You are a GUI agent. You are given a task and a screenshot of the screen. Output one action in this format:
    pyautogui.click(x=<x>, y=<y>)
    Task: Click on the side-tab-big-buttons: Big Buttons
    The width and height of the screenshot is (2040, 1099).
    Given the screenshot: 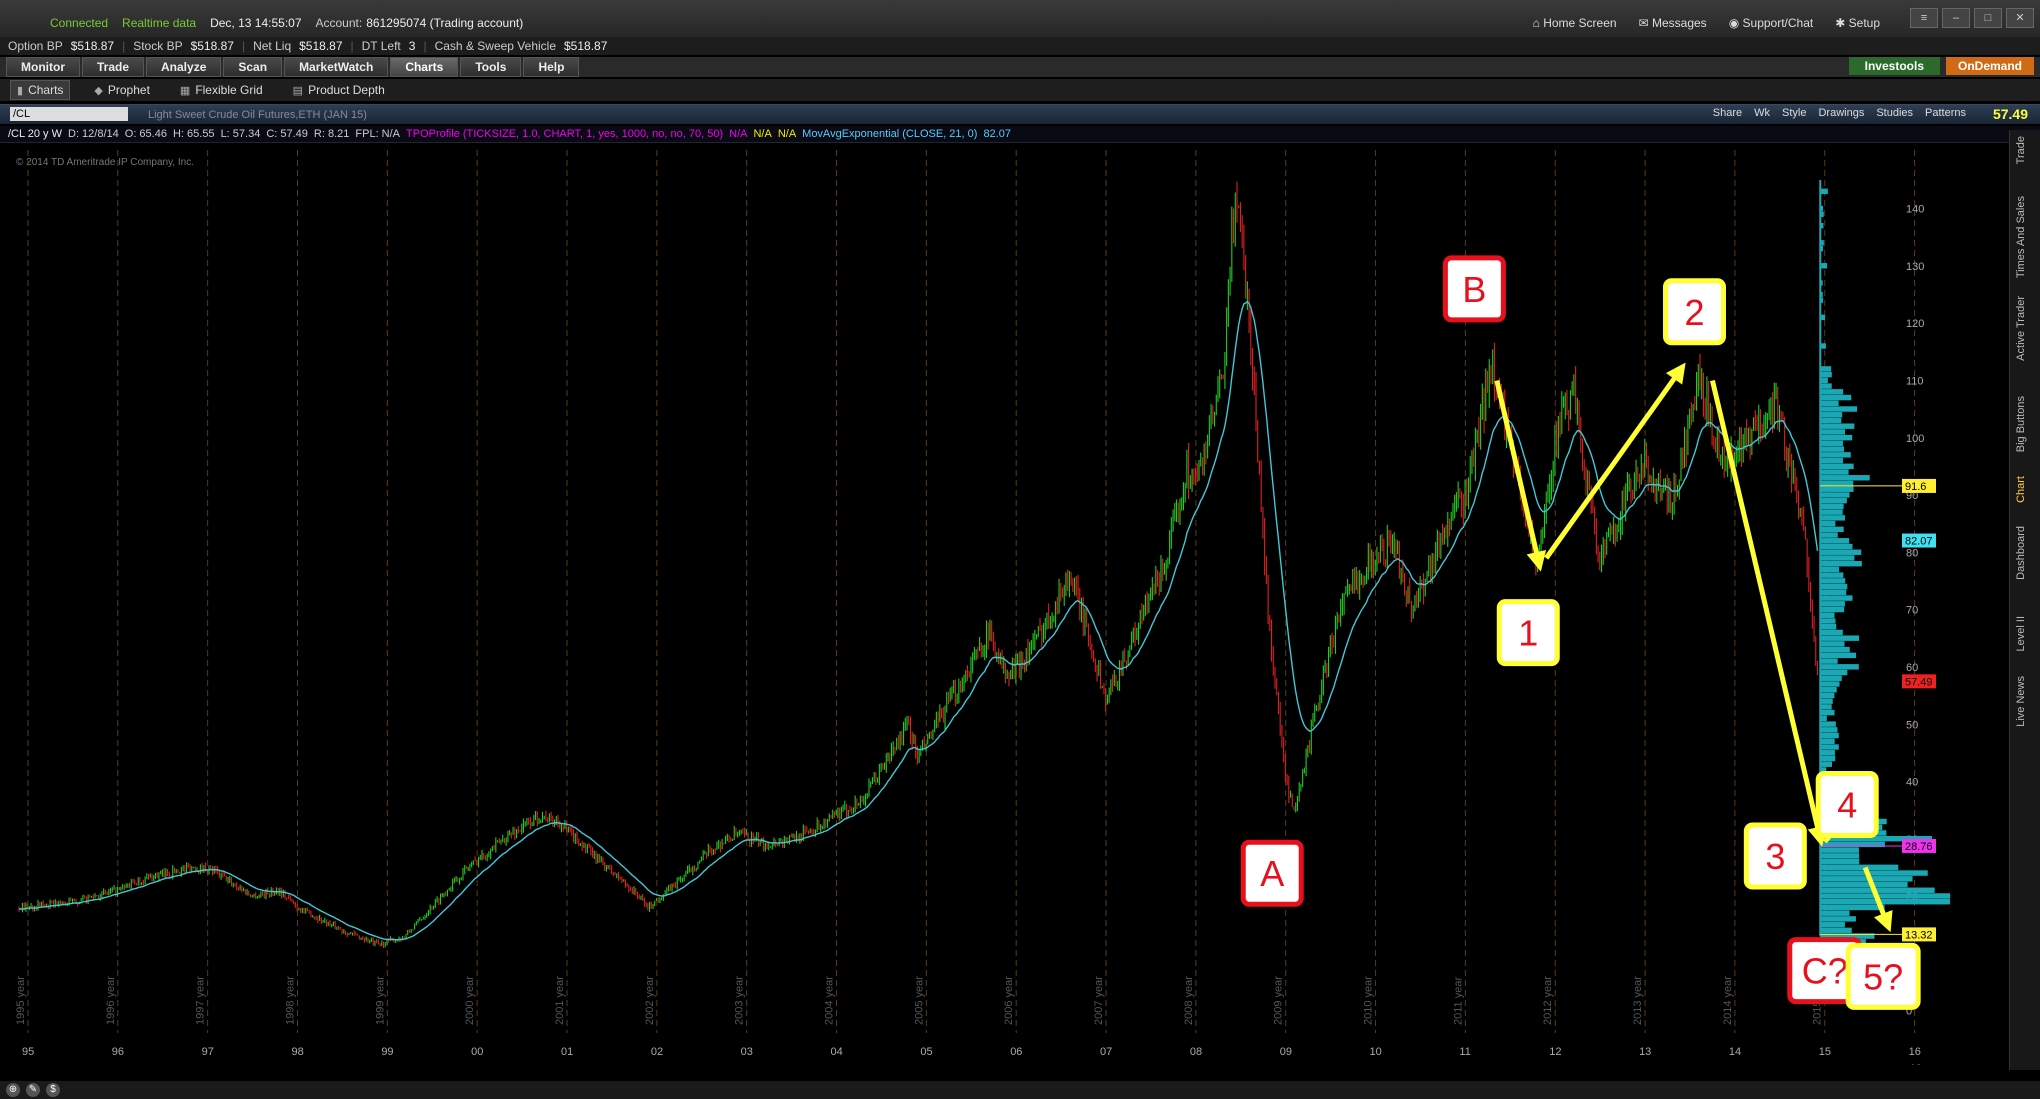 What is the action you would take?
    pyautogui.click(x=2021, y=424)
    